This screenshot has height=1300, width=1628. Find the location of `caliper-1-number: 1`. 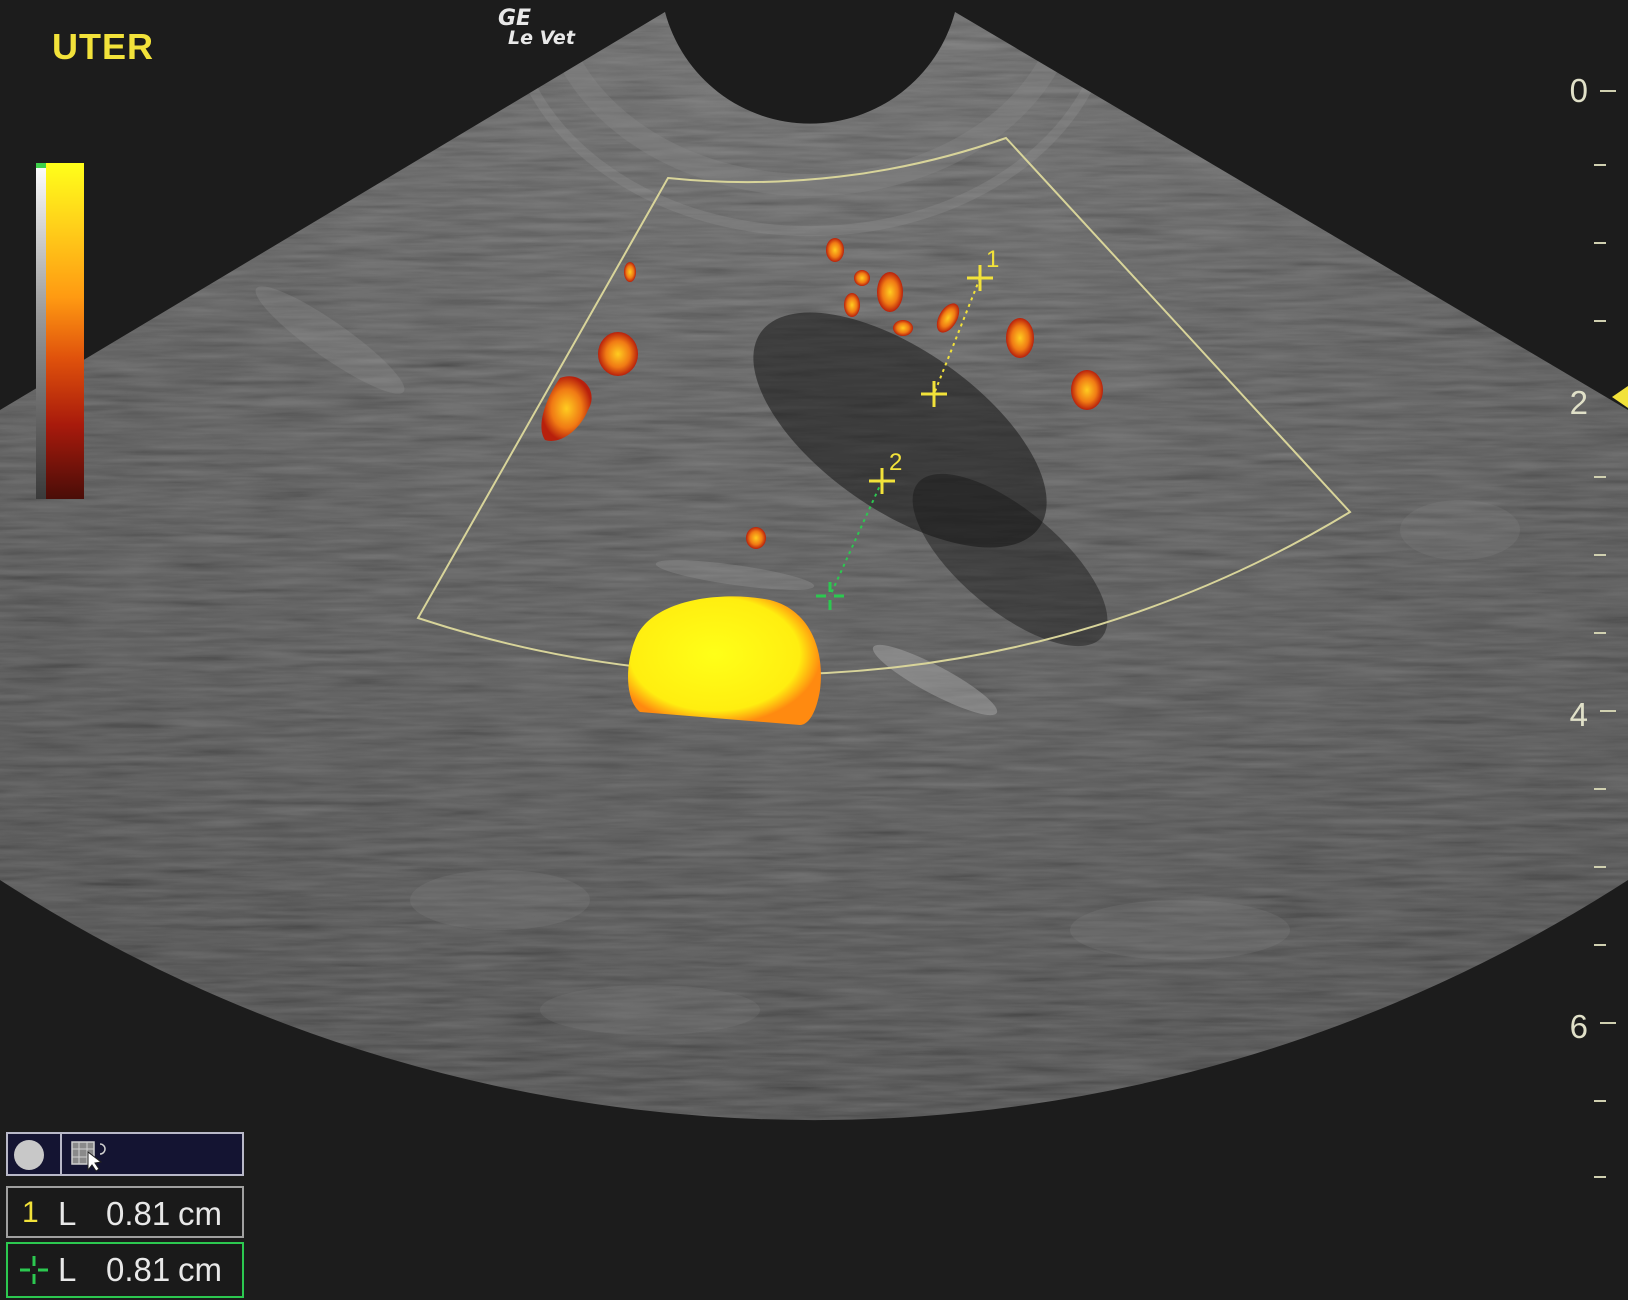

caliper-1-number: 1 is located at coordinates (993, 259).